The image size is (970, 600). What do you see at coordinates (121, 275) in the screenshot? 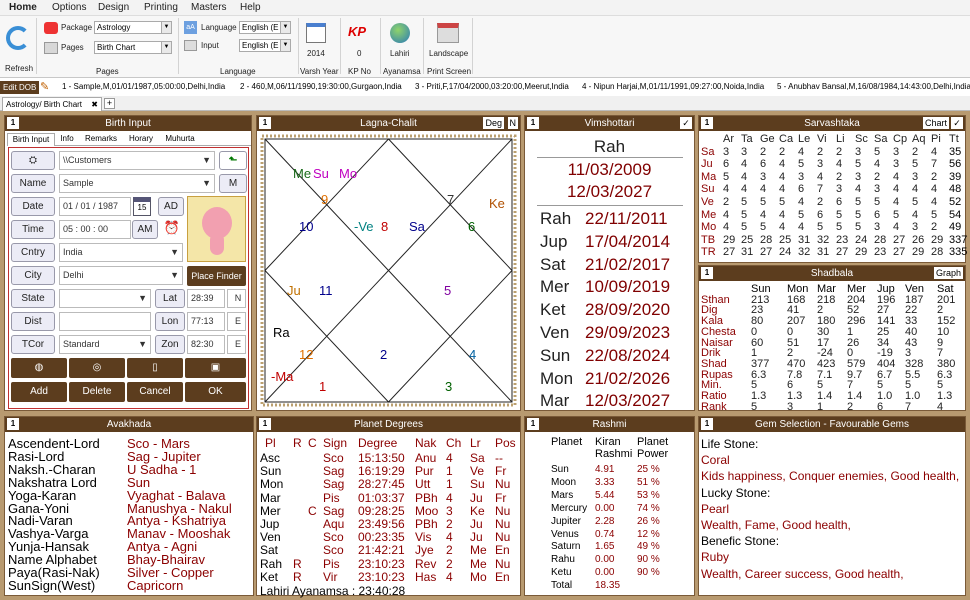
I see `city-field: Delhi ▼` at bounding box center [121, 275].